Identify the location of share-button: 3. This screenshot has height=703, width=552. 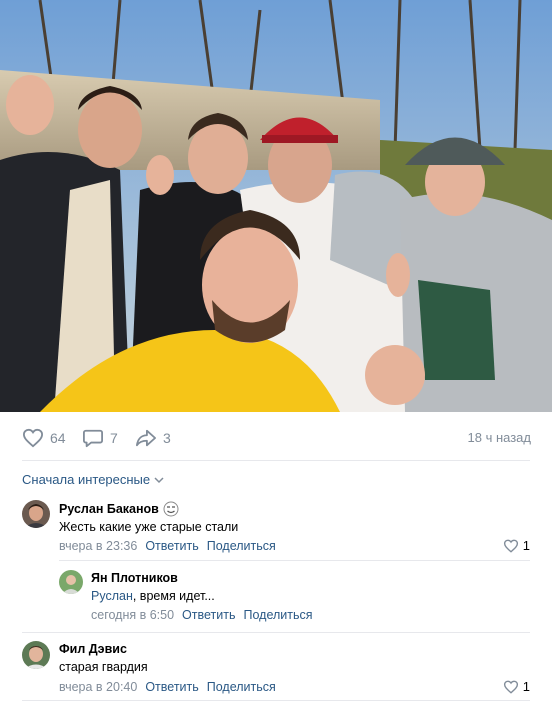
(153, 438).